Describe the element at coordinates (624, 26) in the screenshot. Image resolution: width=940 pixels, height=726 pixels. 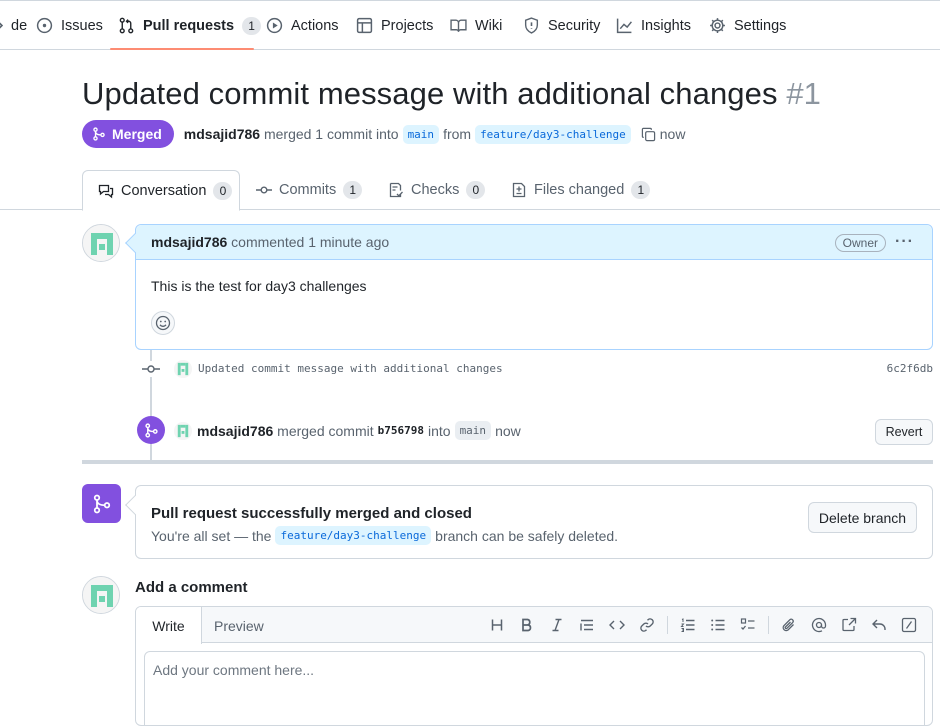
I see `graph-icon` at that location.